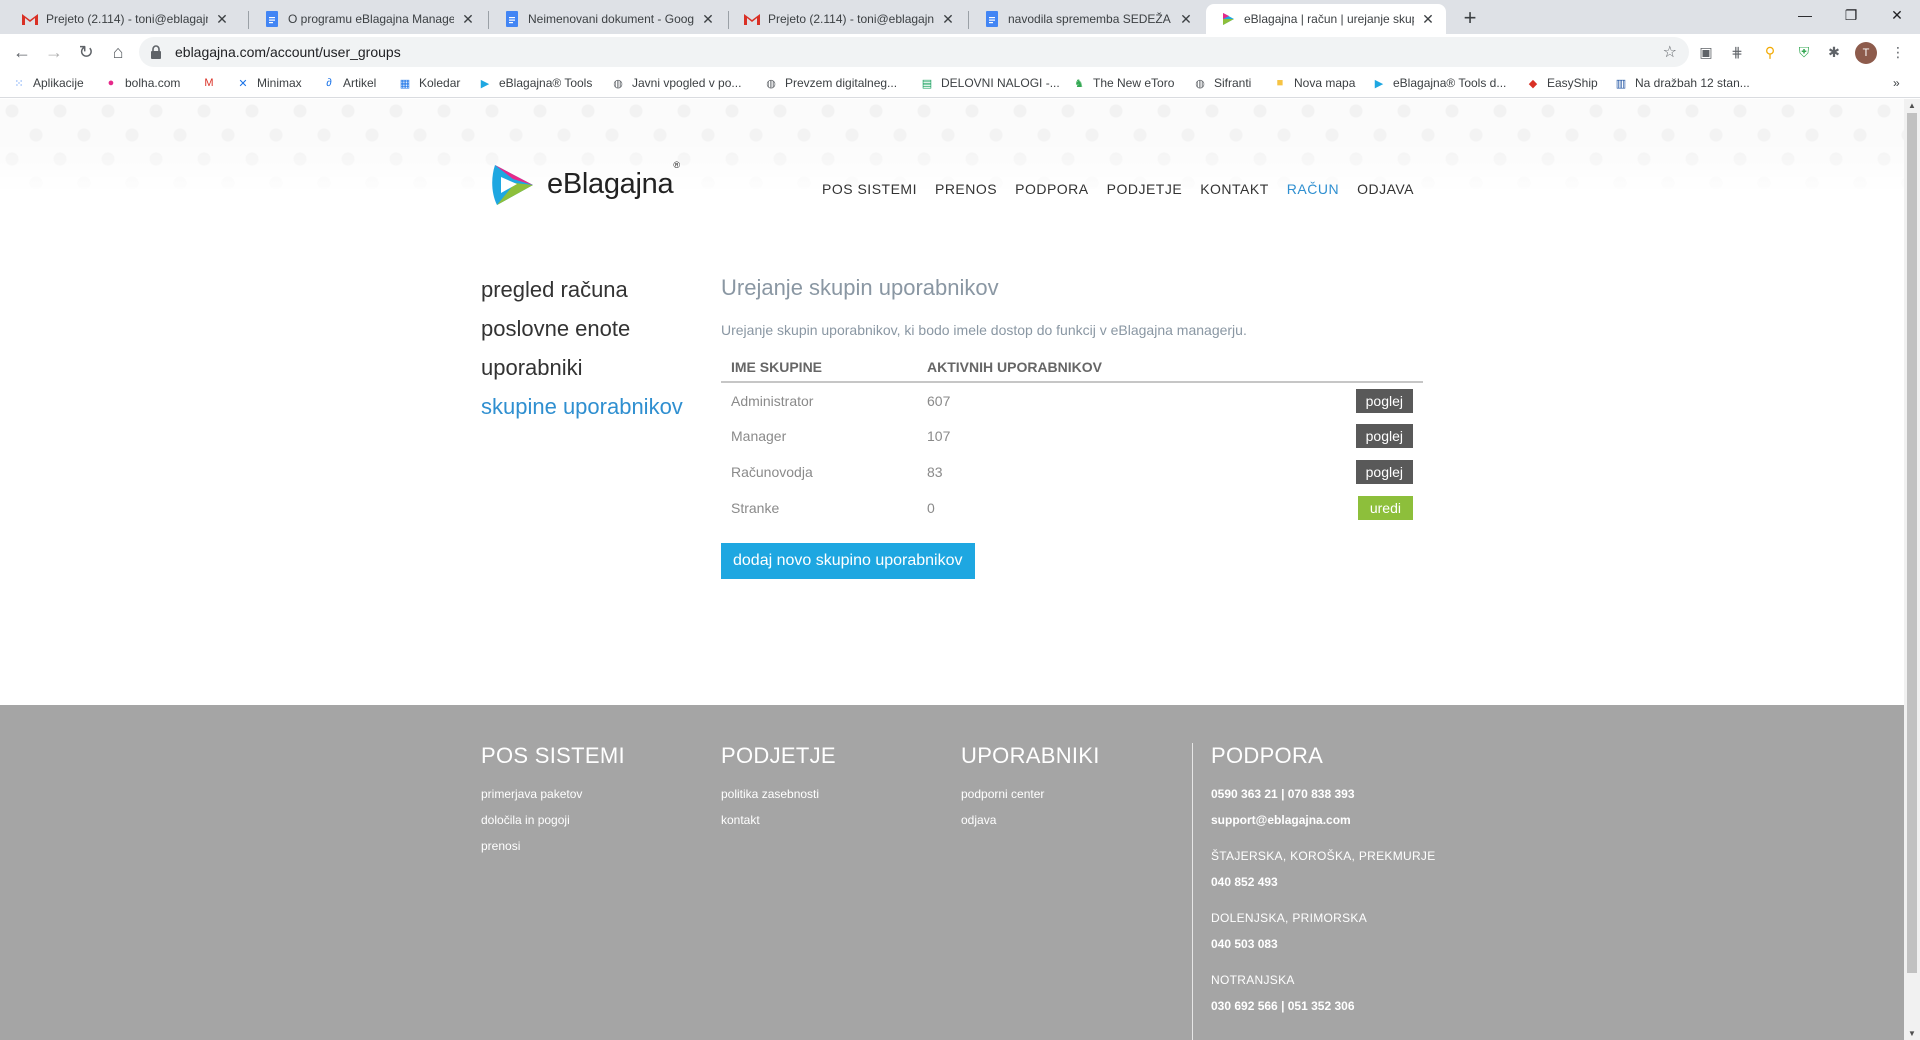 This screenshot has width=1920, height=1040. What do you see at coordinates (1244, 944) in the screenshot?
I see `support-region-phone: 040 503 083` at bounding box center [1244, 944].